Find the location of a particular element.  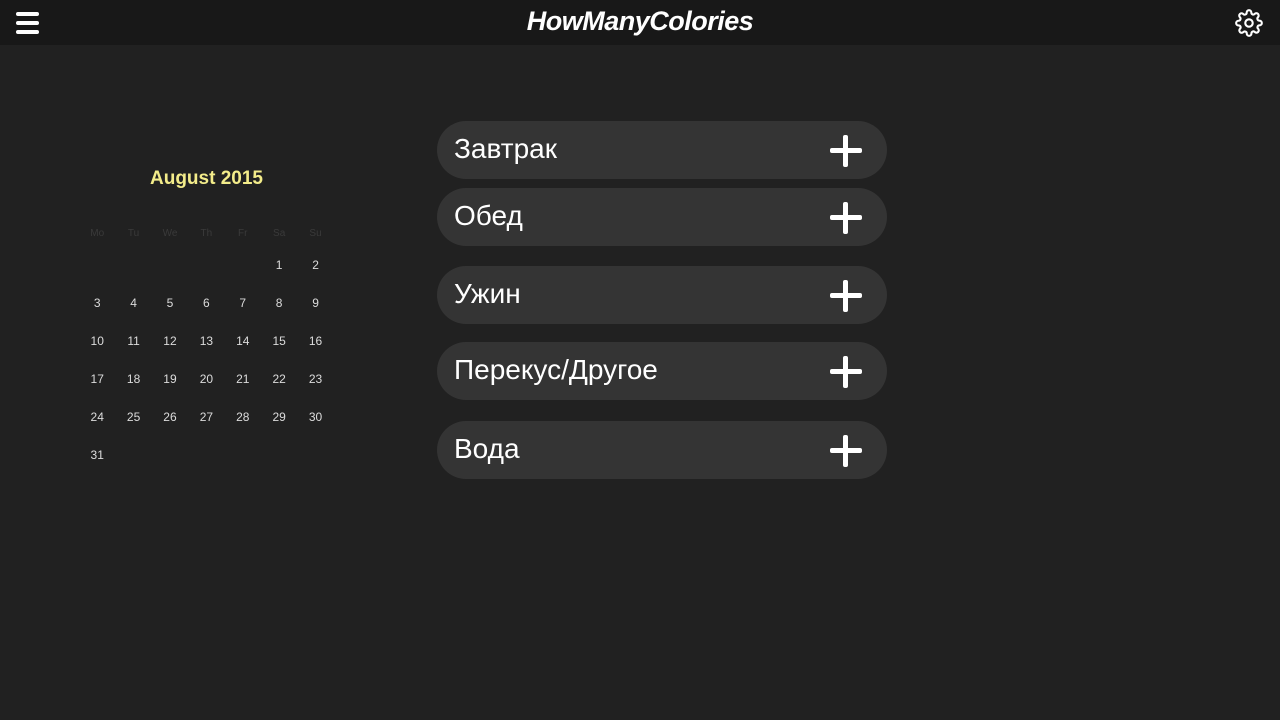

calendar-day: 1 is located at coordinates (279, 277).